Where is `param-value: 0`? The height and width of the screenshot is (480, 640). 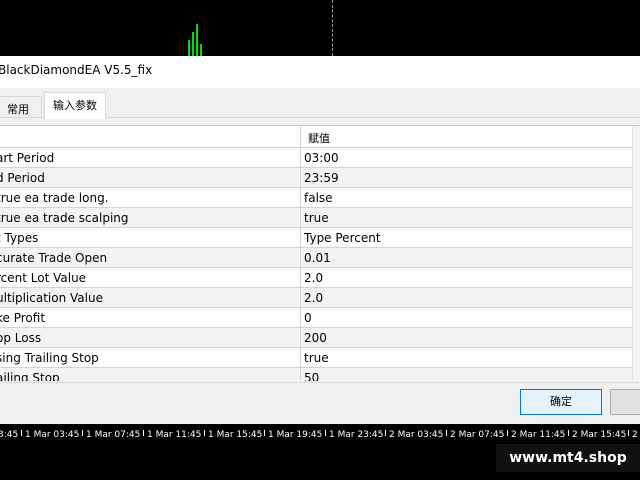
param-value: 0 is located at coordinates (308, 318).